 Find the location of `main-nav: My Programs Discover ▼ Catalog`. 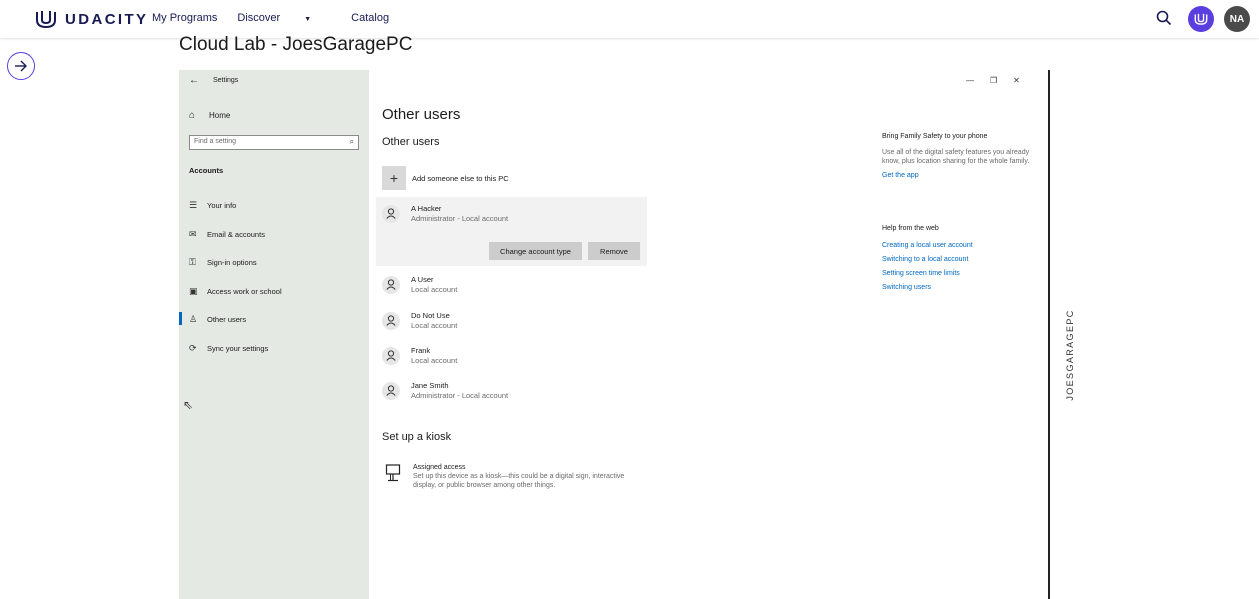

main-nav: My Programs Discover ▼ Catalog is located at coordinates (280, 18).